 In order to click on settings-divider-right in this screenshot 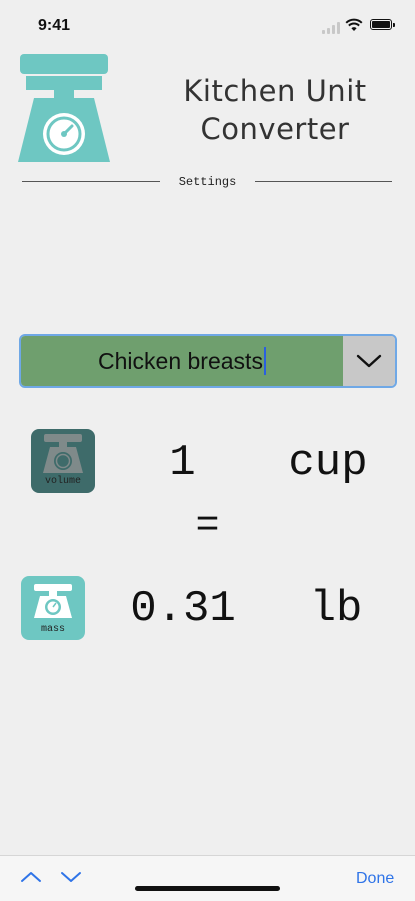, I will do `click(323, 181)`.